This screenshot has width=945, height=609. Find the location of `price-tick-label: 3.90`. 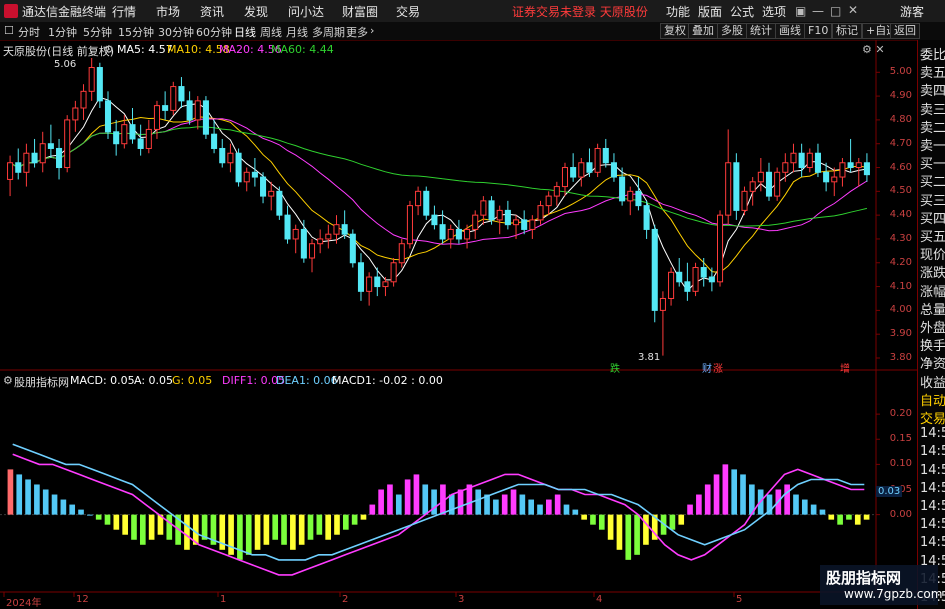

price-tick-label: 3.90 is located at coordinates (900, 334).